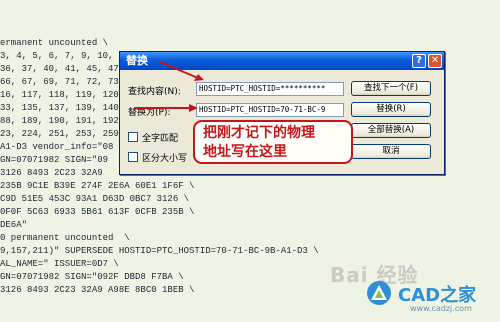  Describe the element at coordinates (95, 199) in the screenshot. I see `editor-line: C9D 51E5 453C 93A1 D63D 0BC7 3126 \` at that location.